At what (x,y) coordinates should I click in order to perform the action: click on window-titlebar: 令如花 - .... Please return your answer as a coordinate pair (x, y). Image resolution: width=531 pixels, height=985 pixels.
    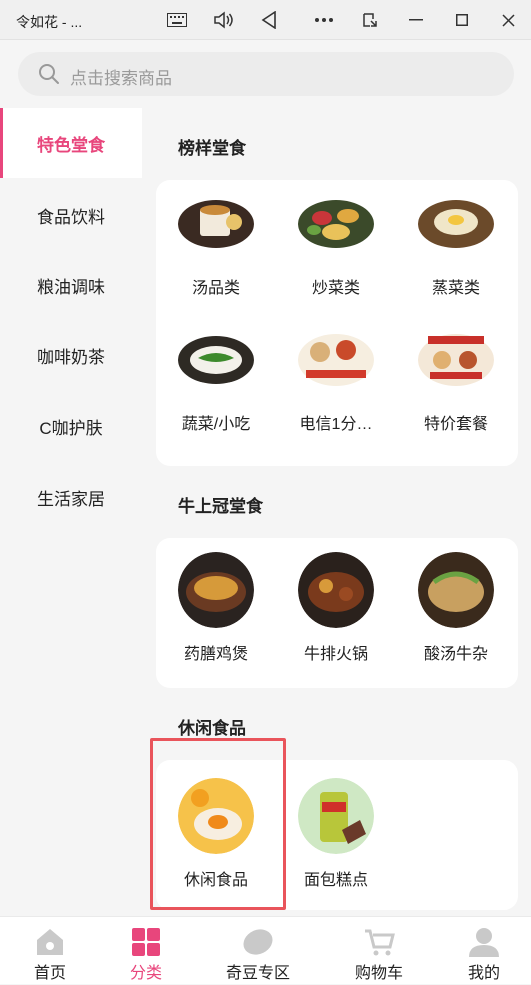
    Looking at the image, I should click on (265, 20).